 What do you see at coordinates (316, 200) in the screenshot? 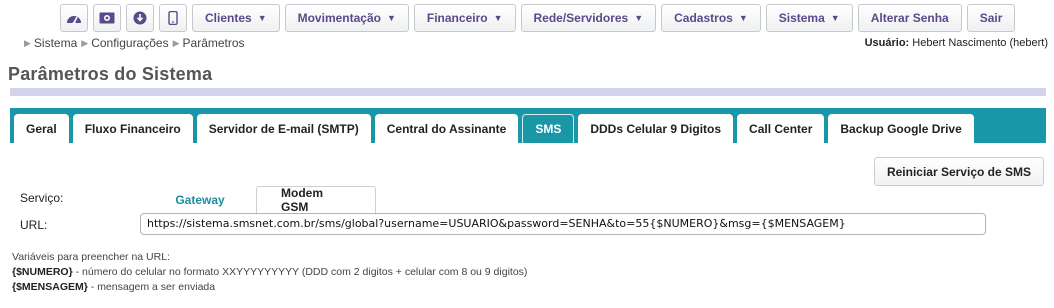
I see `service-option-modem-gsm: Modem GSM` at bounding box center [316, 200].